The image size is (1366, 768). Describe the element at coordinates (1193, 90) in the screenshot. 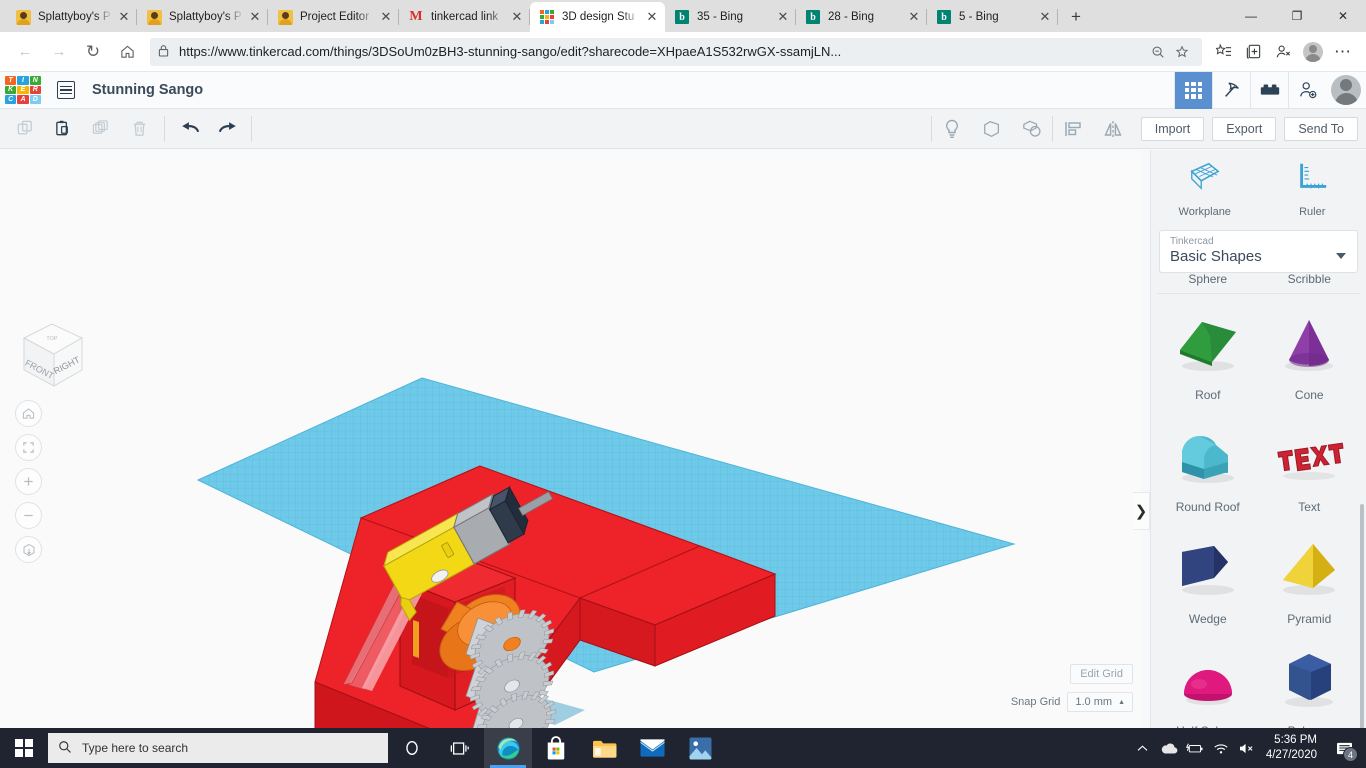

I see `apps-grid-icon` at that location.